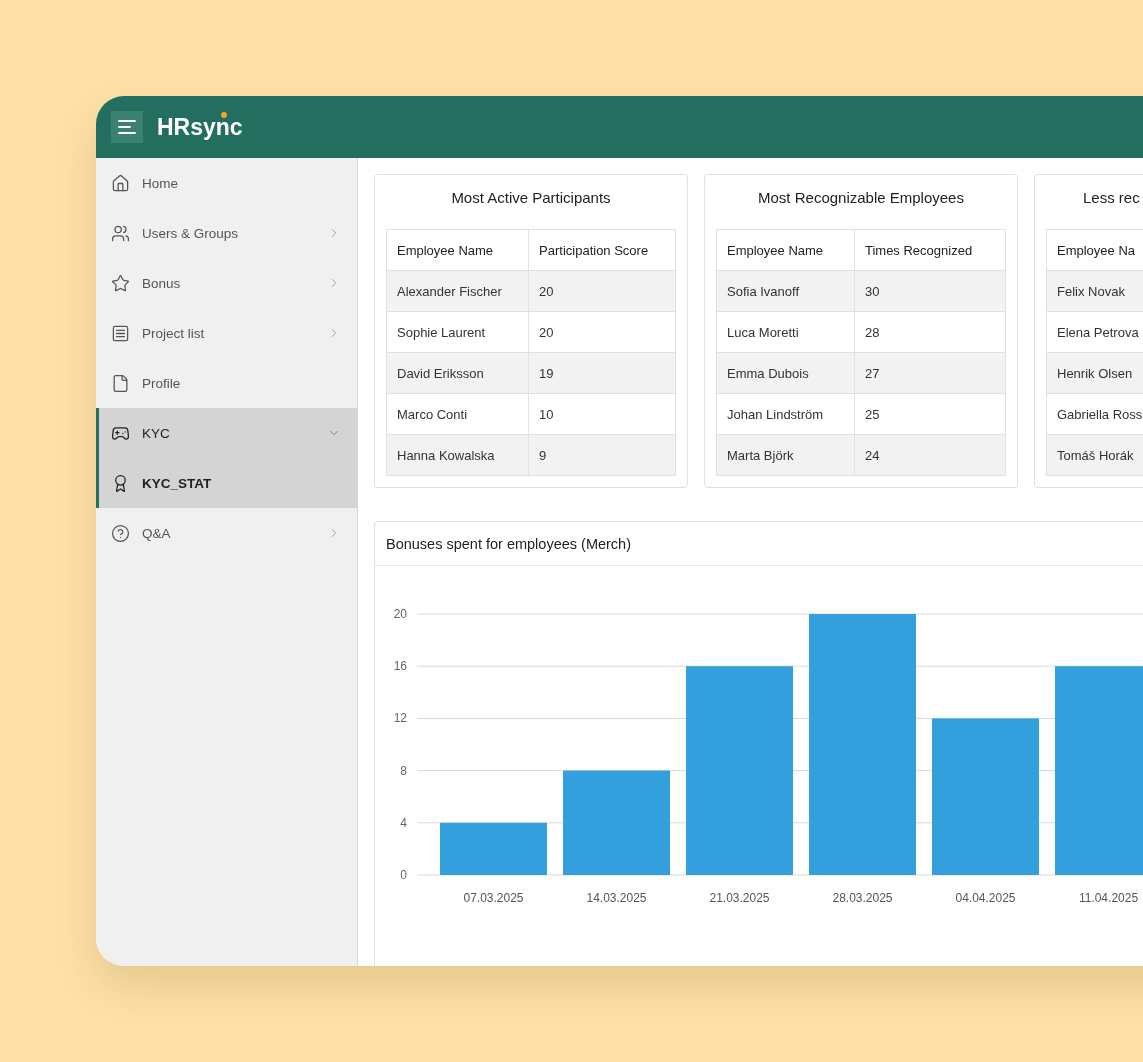 The image size is (1143, 1062). I want to click on x-axis-label: 28.03.2025, so click(862, 898).